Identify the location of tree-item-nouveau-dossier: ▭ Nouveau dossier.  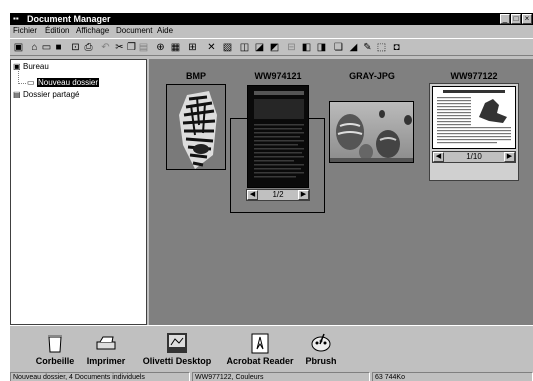
(63, 83).